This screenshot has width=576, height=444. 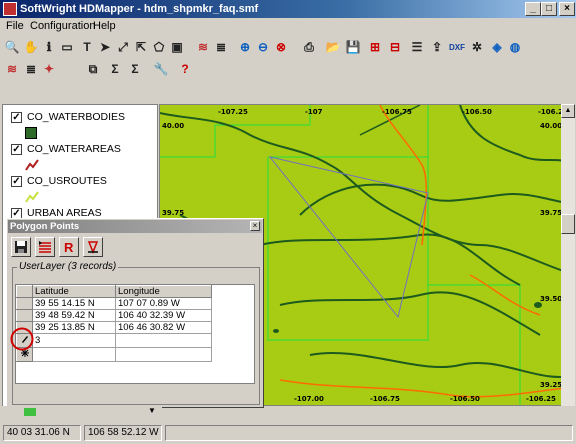 I want to click on cell-longitude: 106 40 32.39 W, so click(x=163, y=315).